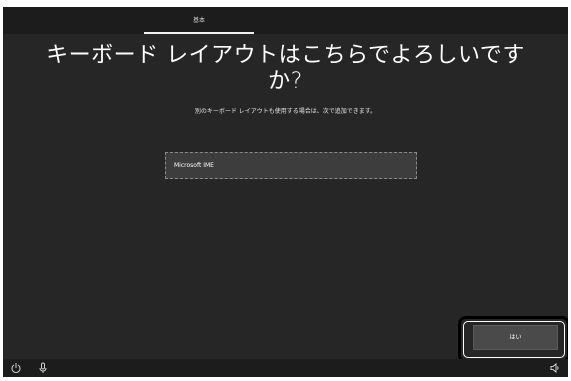  Describe the element at coordinates (285, 368) in the screenshot. I see `bottom-status-bar` at that location.